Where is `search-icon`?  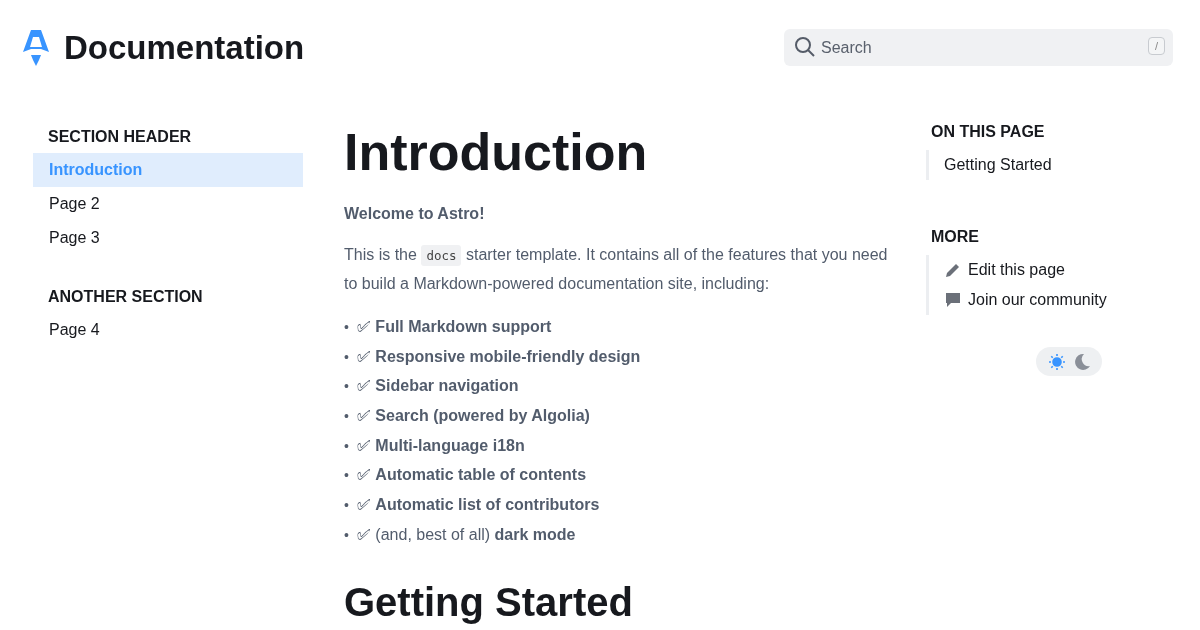
search-icon is located at coordinates (805, 47).